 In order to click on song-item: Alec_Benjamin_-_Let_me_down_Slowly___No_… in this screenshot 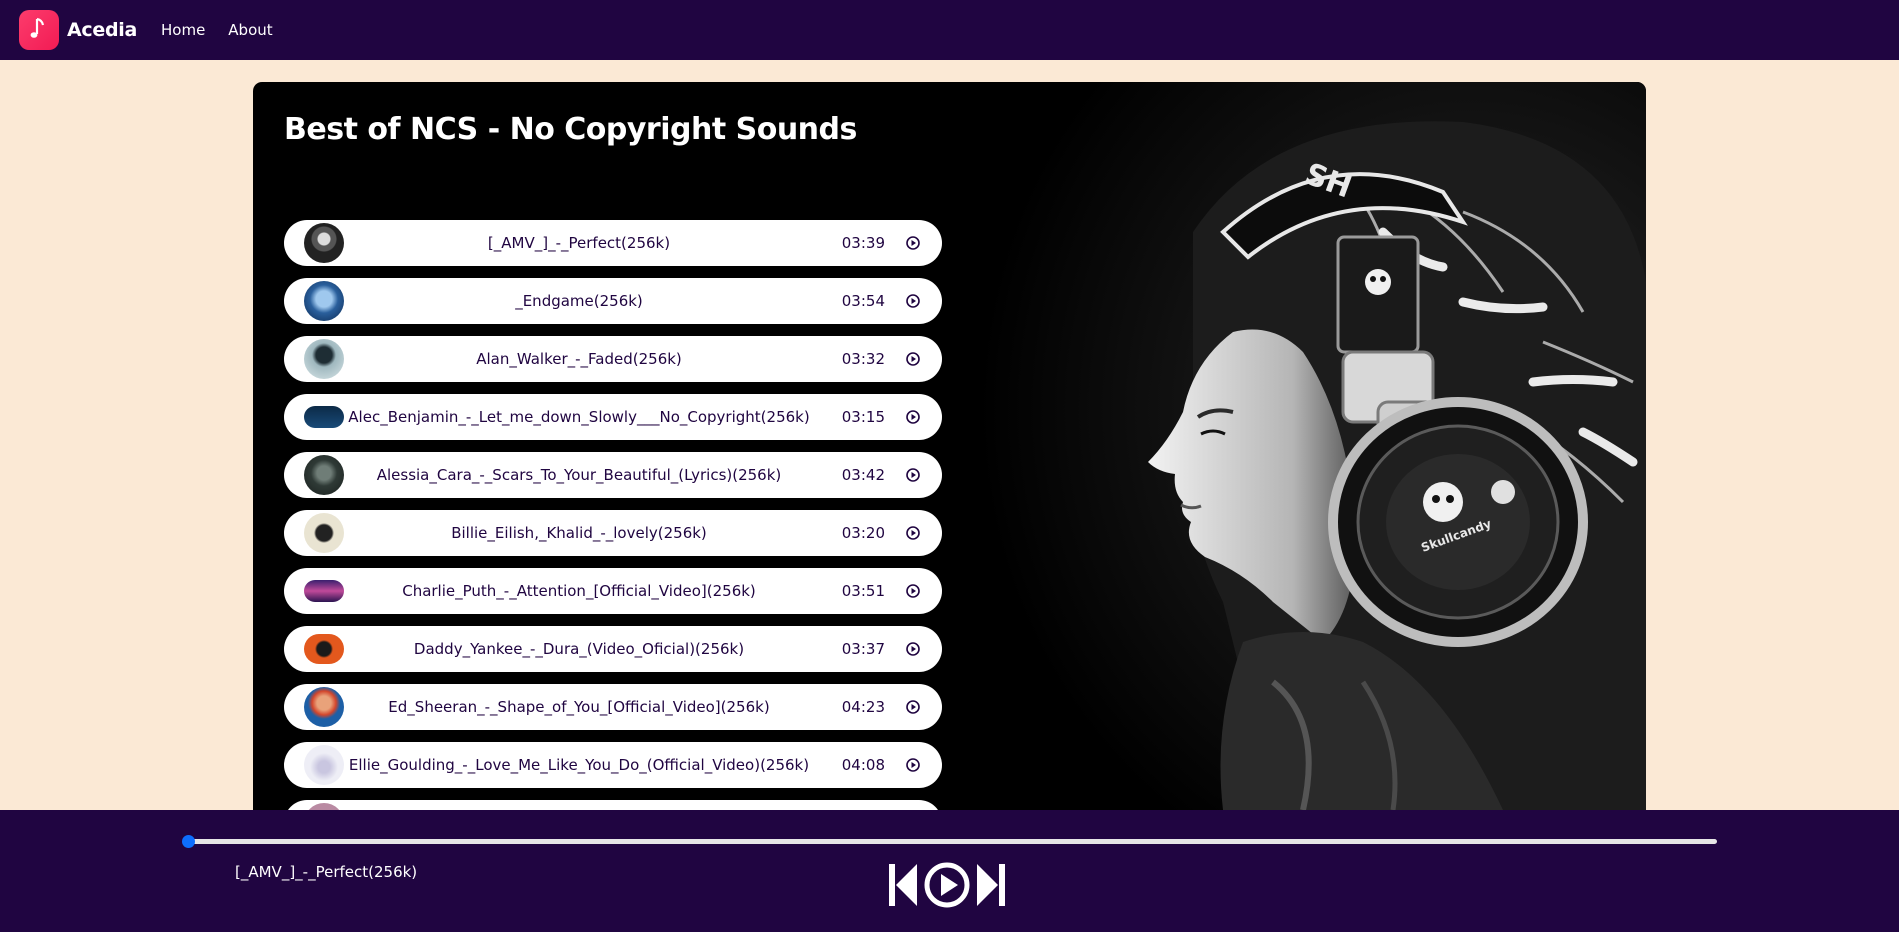, I will do `click(613, 417)`.